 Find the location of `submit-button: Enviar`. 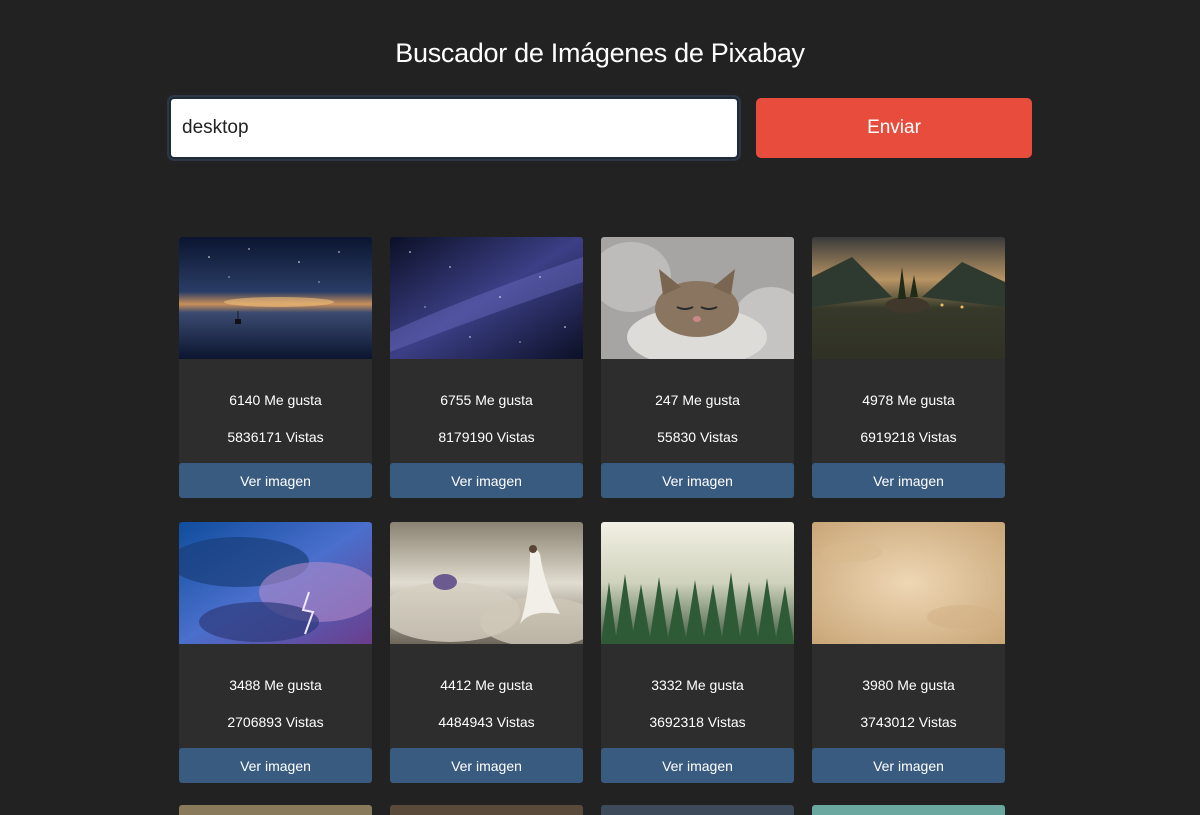

submit-button: Enviar is located at coordinates (894, 128).